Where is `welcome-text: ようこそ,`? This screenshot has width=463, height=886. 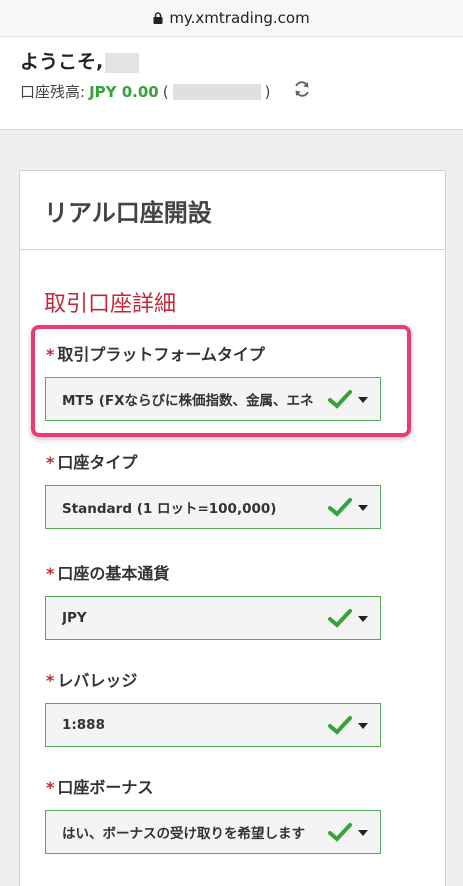
welcome-text: ようこそ, is located at coordinates (80, 60).